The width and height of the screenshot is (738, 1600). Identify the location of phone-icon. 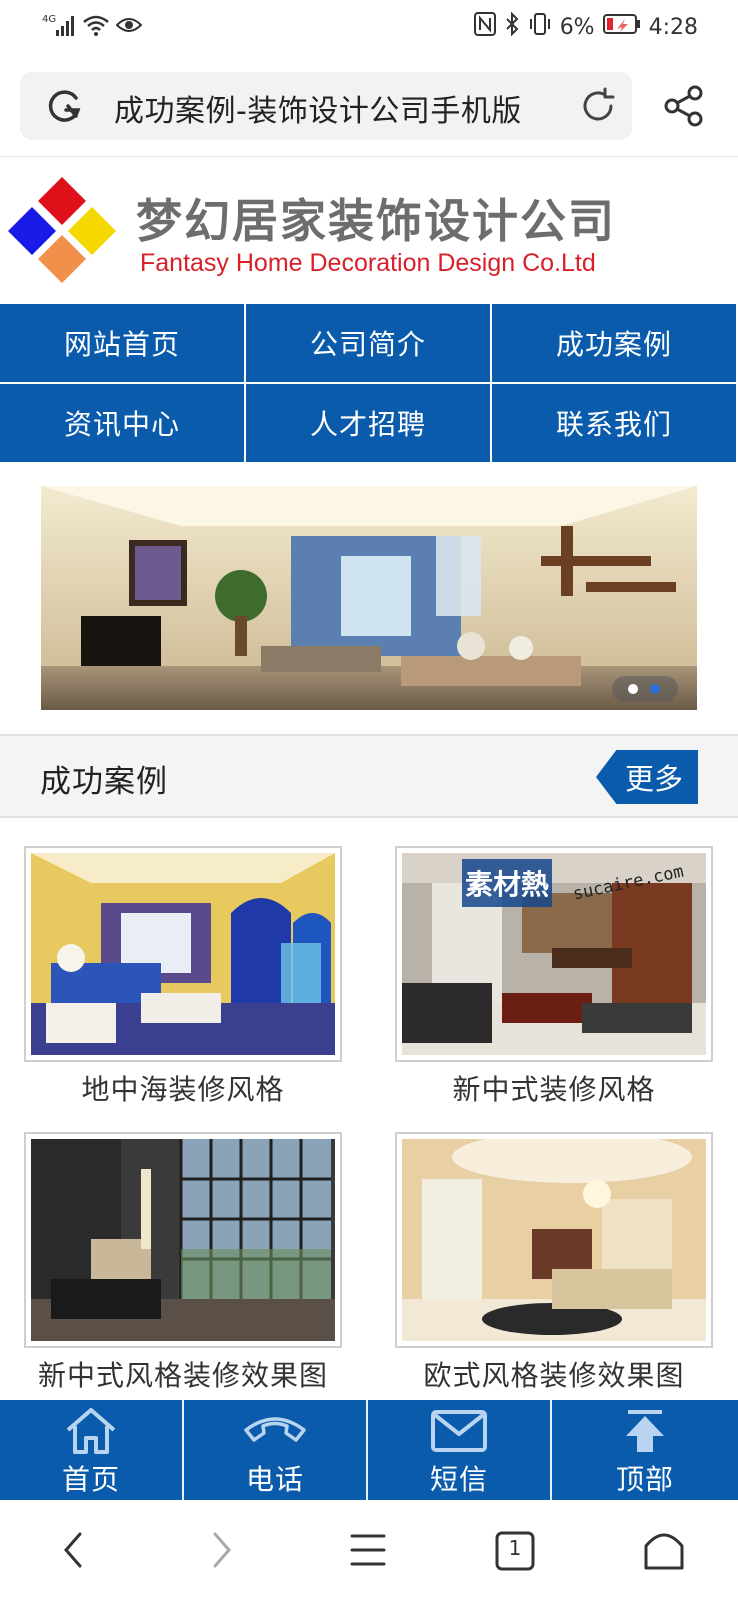
(275, 1431).